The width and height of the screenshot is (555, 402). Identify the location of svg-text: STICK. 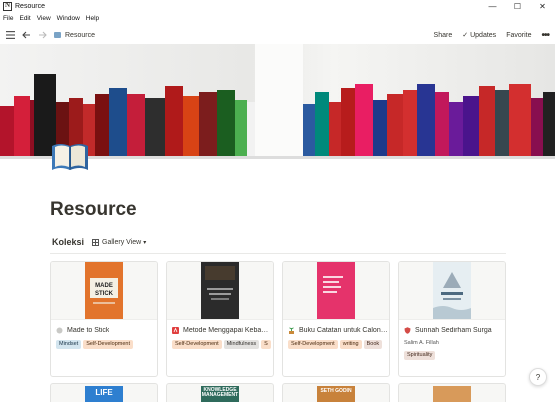
(104, 294).